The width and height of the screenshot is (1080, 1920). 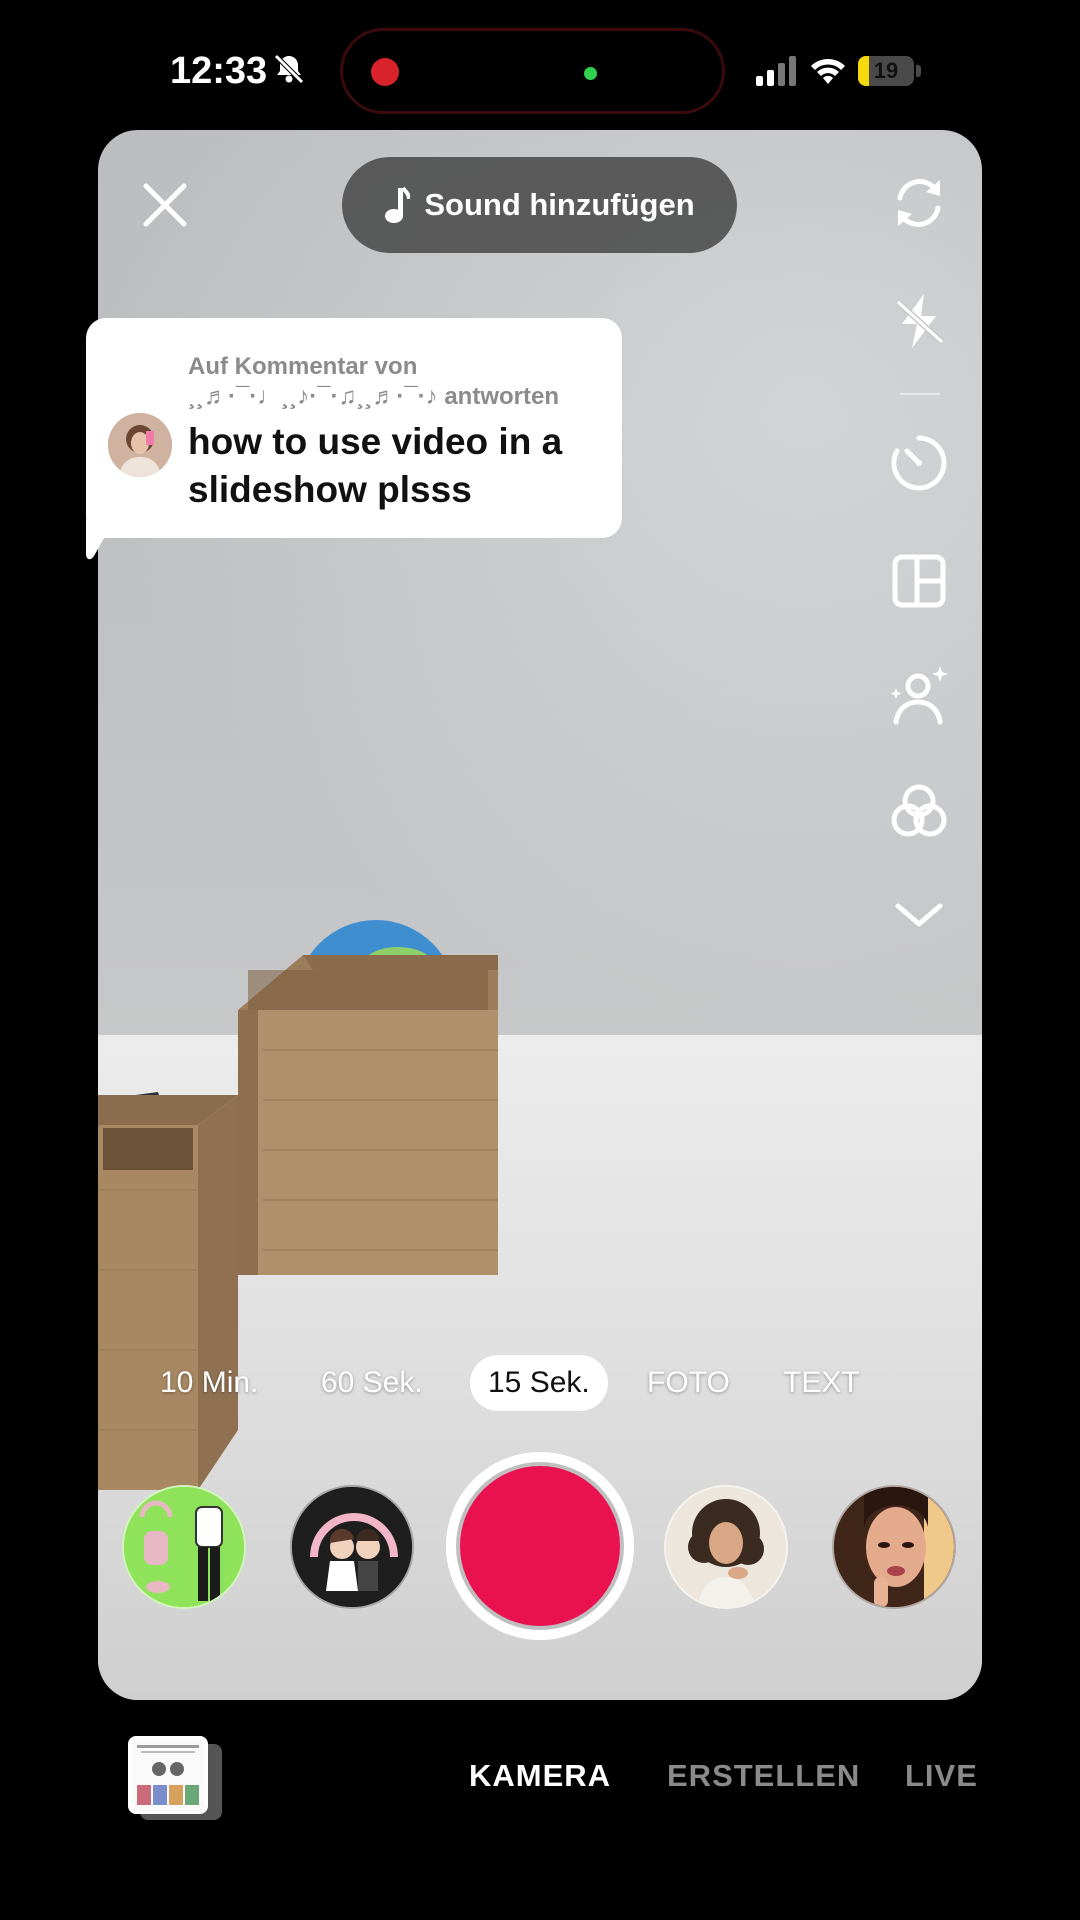 I want to click on battery-tip, so click(x=918, y=71).